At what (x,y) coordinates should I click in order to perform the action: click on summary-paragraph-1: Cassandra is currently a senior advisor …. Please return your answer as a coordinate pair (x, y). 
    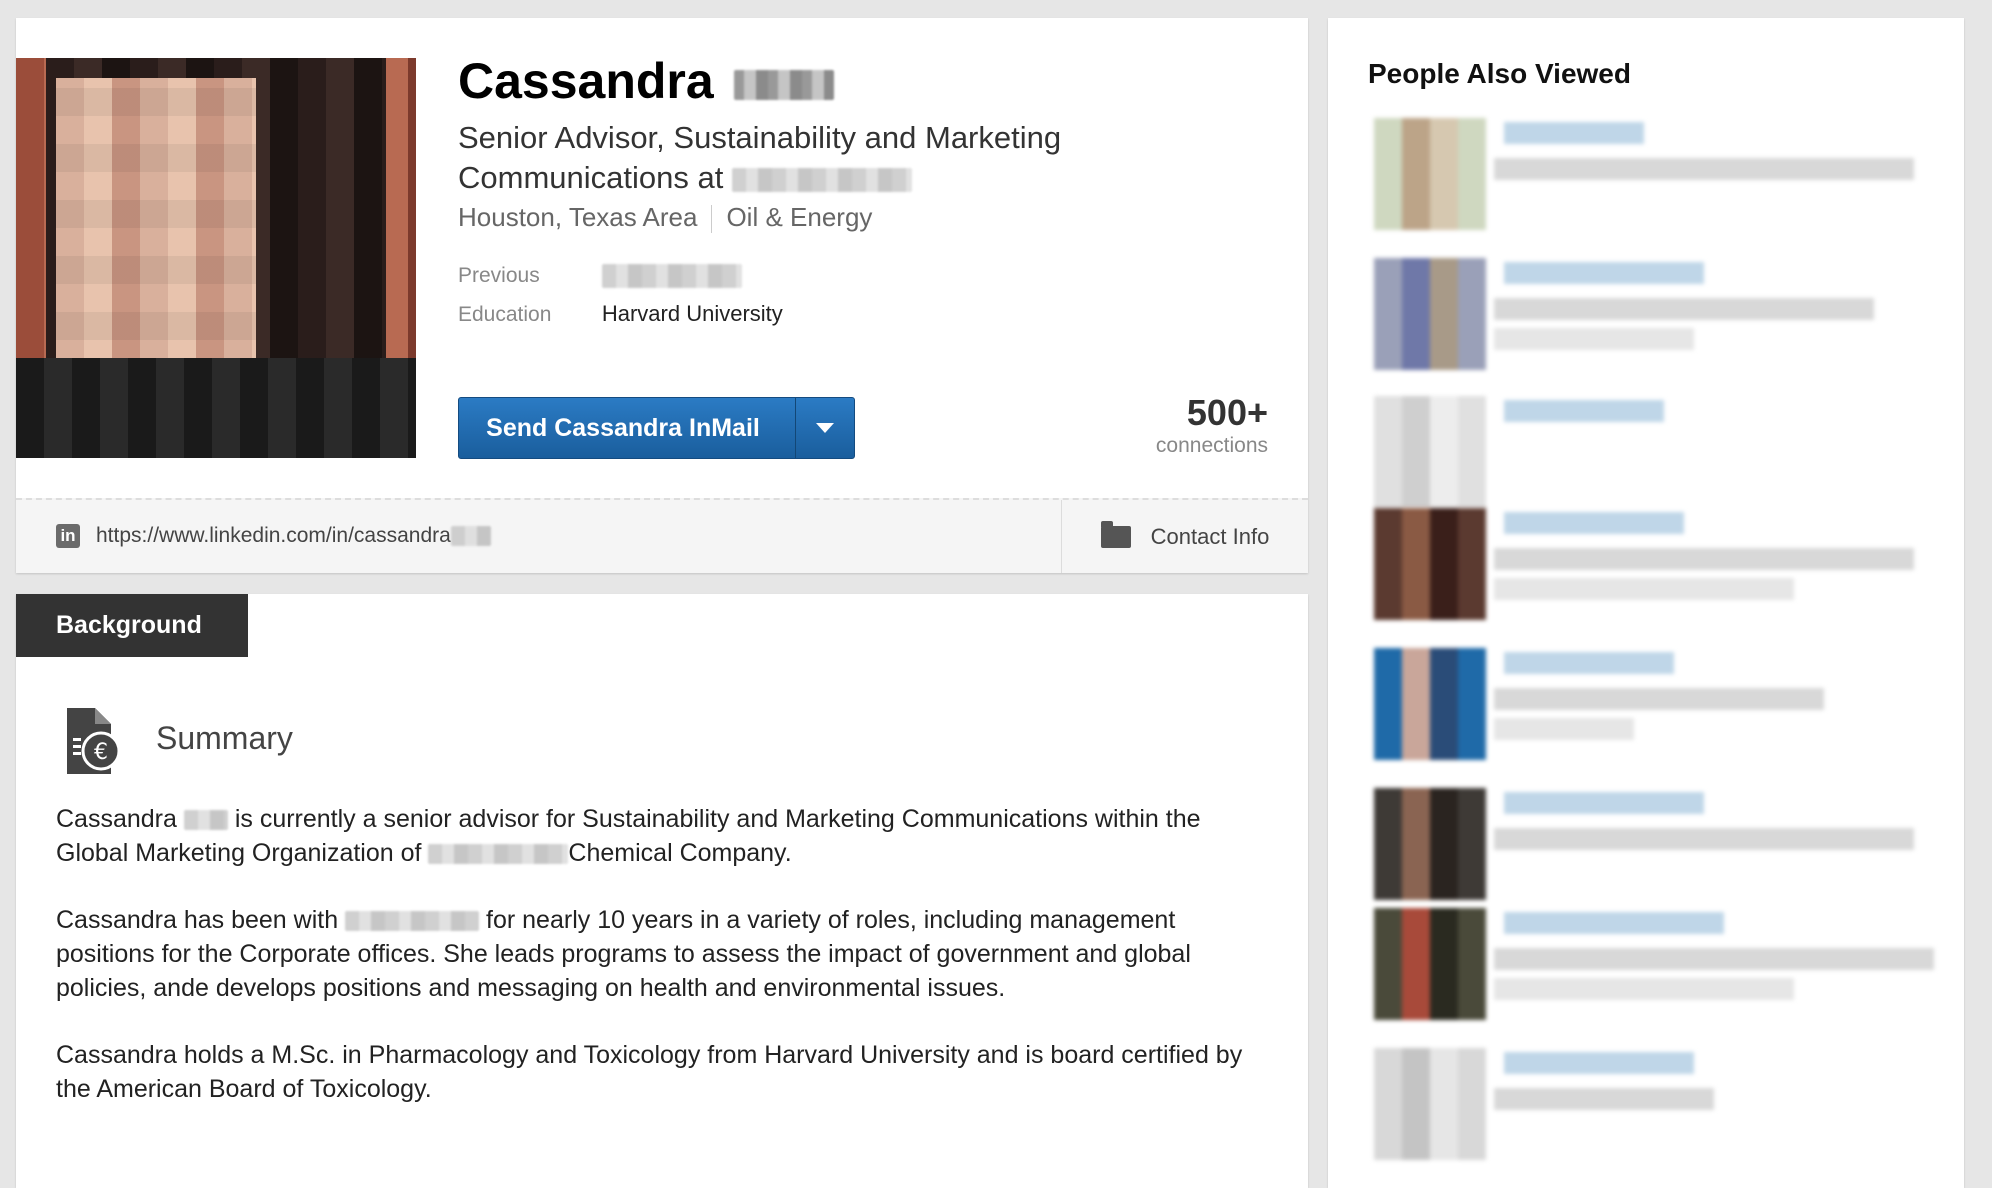
    Looking at the image, I should click on (666, 836).